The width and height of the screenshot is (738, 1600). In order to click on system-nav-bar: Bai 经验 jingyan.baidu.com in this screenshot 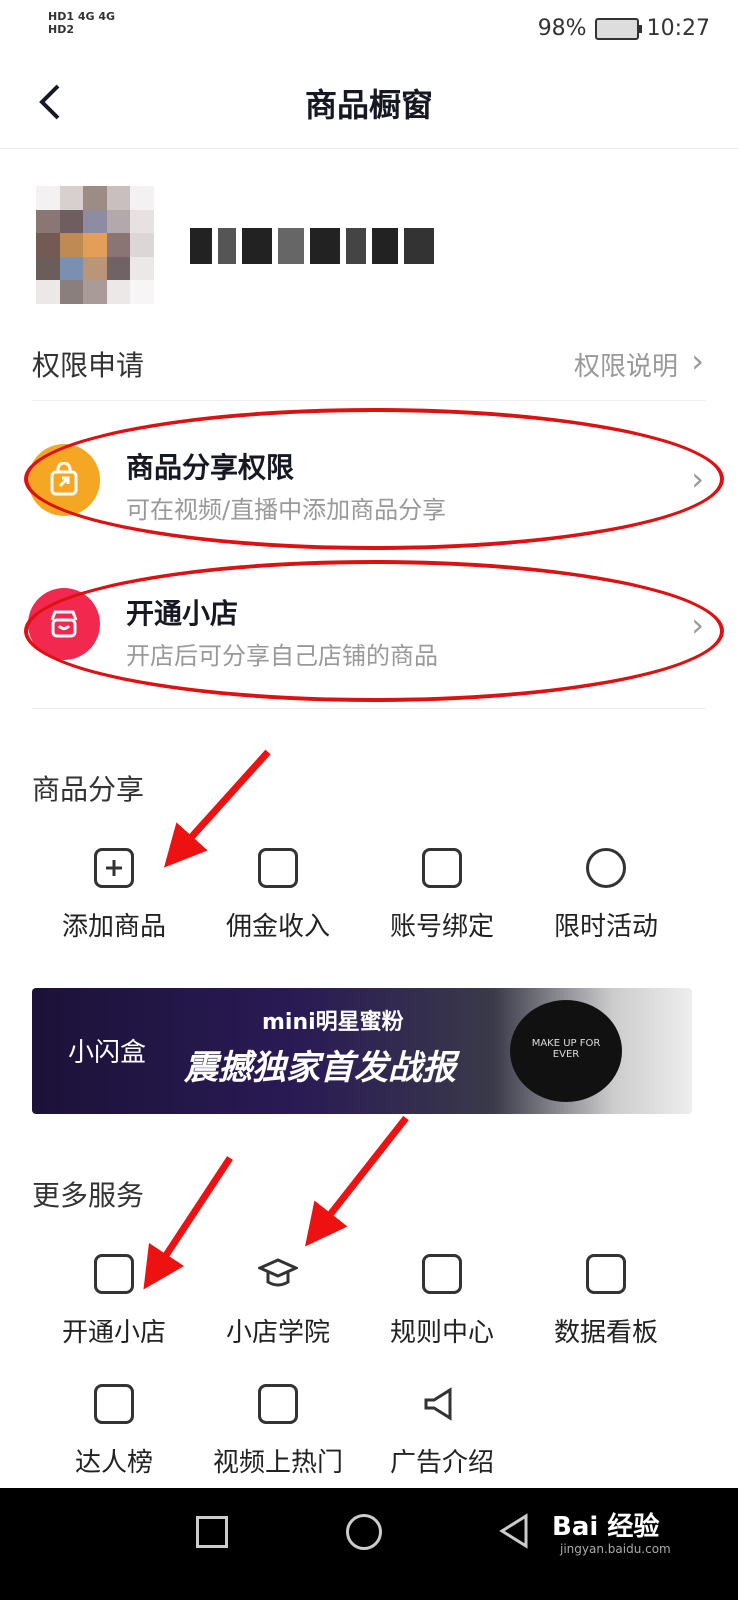, I will do `click(369, 1544)`.